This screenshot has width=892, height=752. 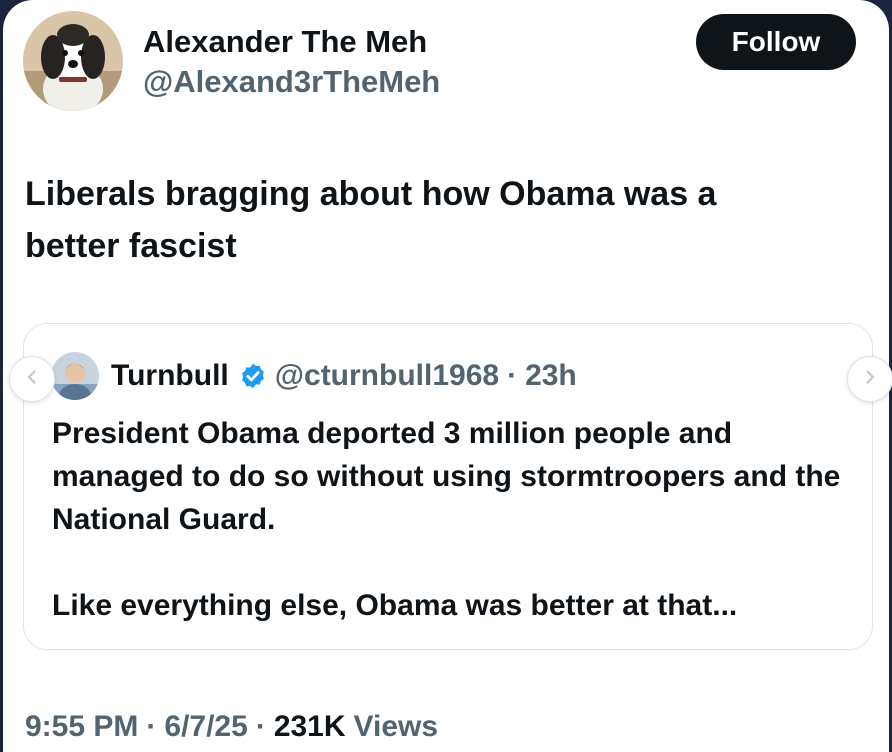 I want to click on tweet-meta: 9:55 PM · 6/7/25 · 231K Views, so click(x=231, y=727).